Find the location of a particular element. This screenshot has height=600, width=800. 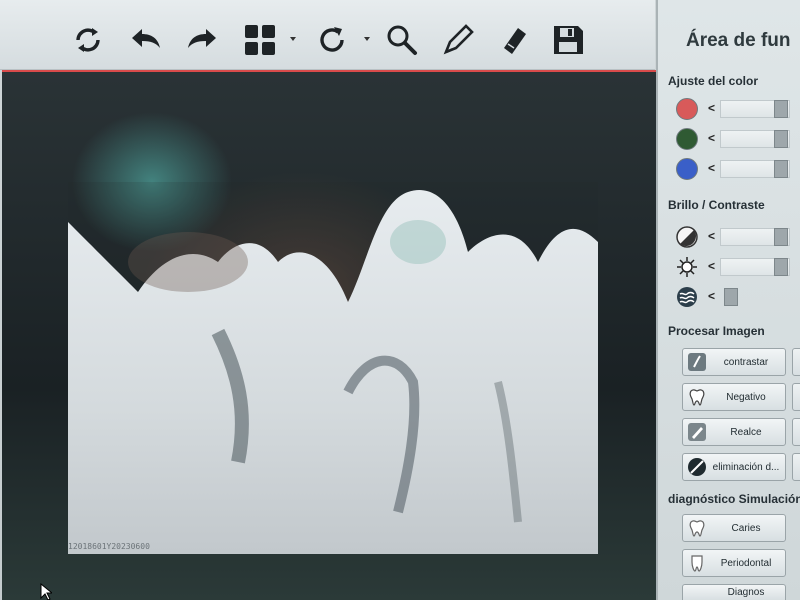

refresh-icon is located at coordinates (88, 40).